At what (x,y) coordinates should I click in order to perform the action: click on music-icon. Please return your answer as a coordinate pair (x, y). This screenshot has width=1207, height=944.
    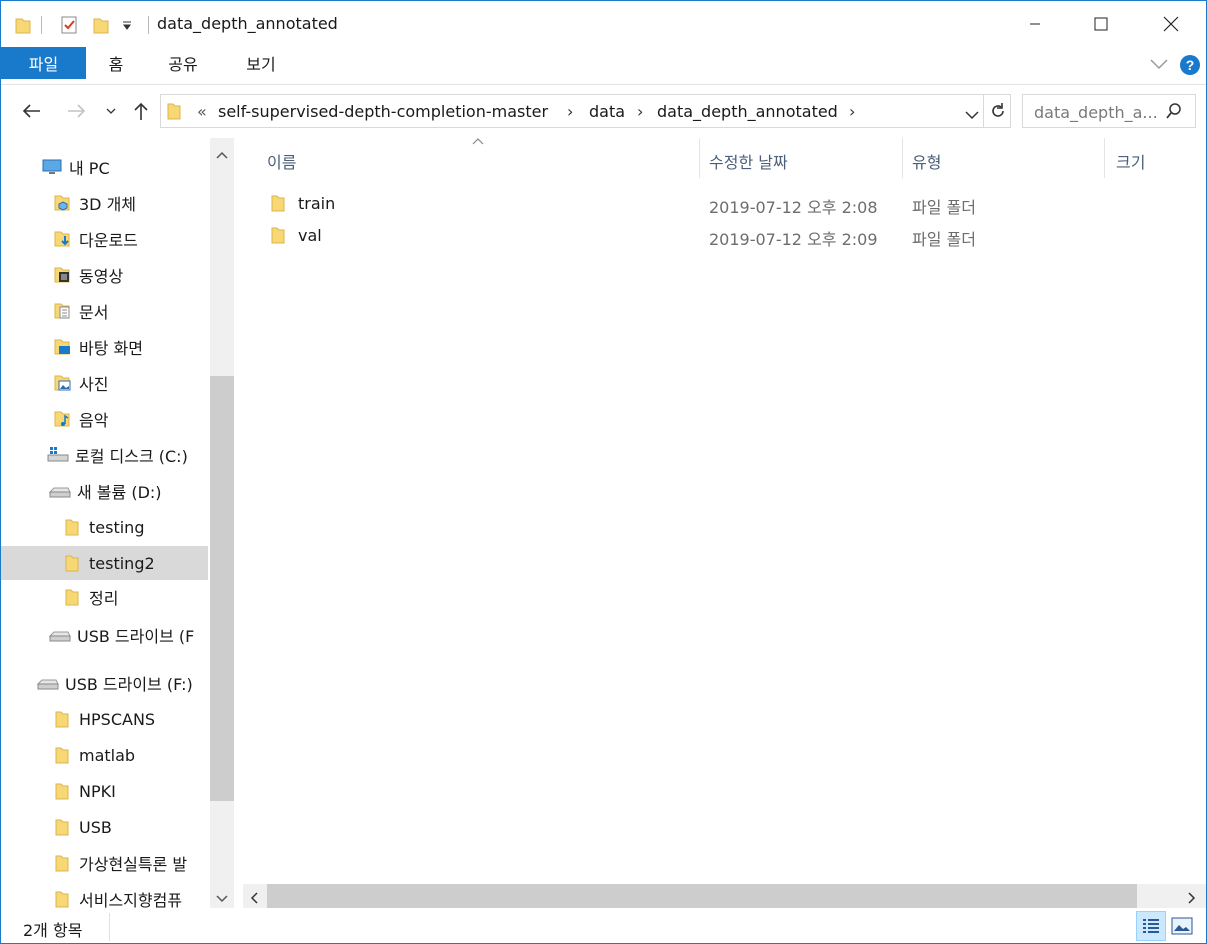
    Looking at the image, I should click on (62, 419).